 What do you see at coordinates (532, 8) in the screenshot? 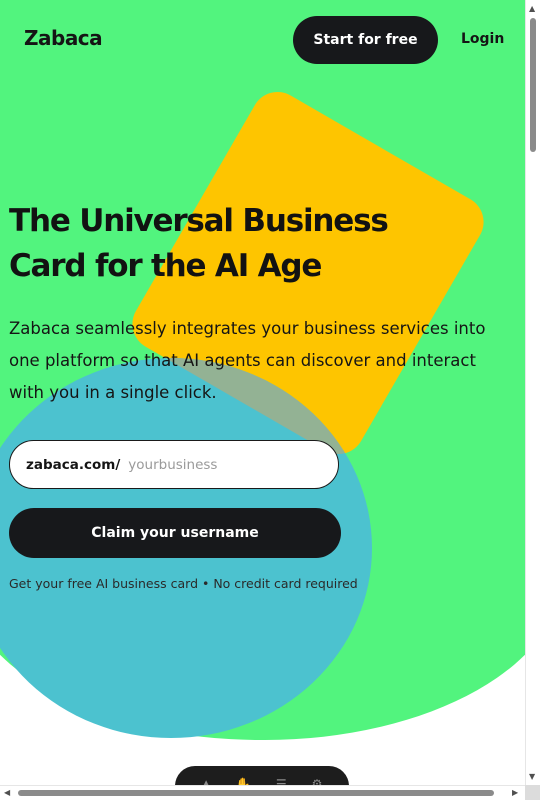
I see `scroll-up-arrow-icon: ▲` at bounding box center [532, 8].